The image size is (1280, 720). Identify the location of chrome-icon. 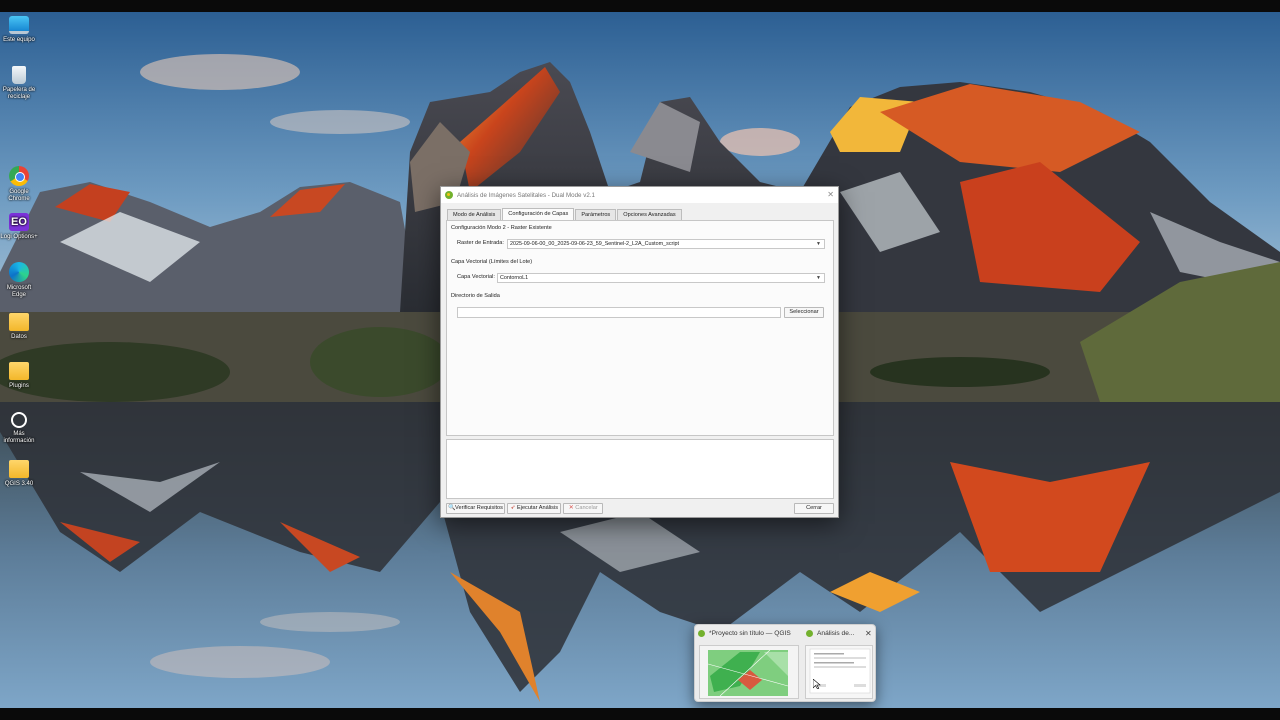
(19, 176).